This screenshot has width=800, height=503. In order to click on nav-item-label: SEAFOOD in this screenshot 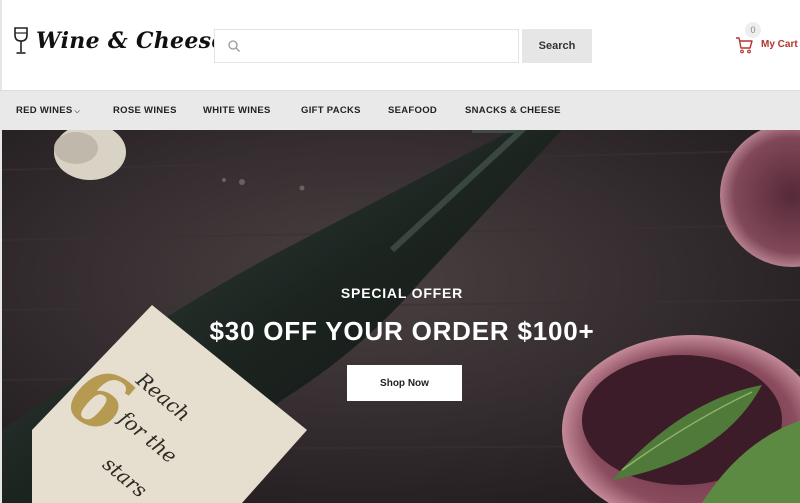, I will do `click(413, 110)`.